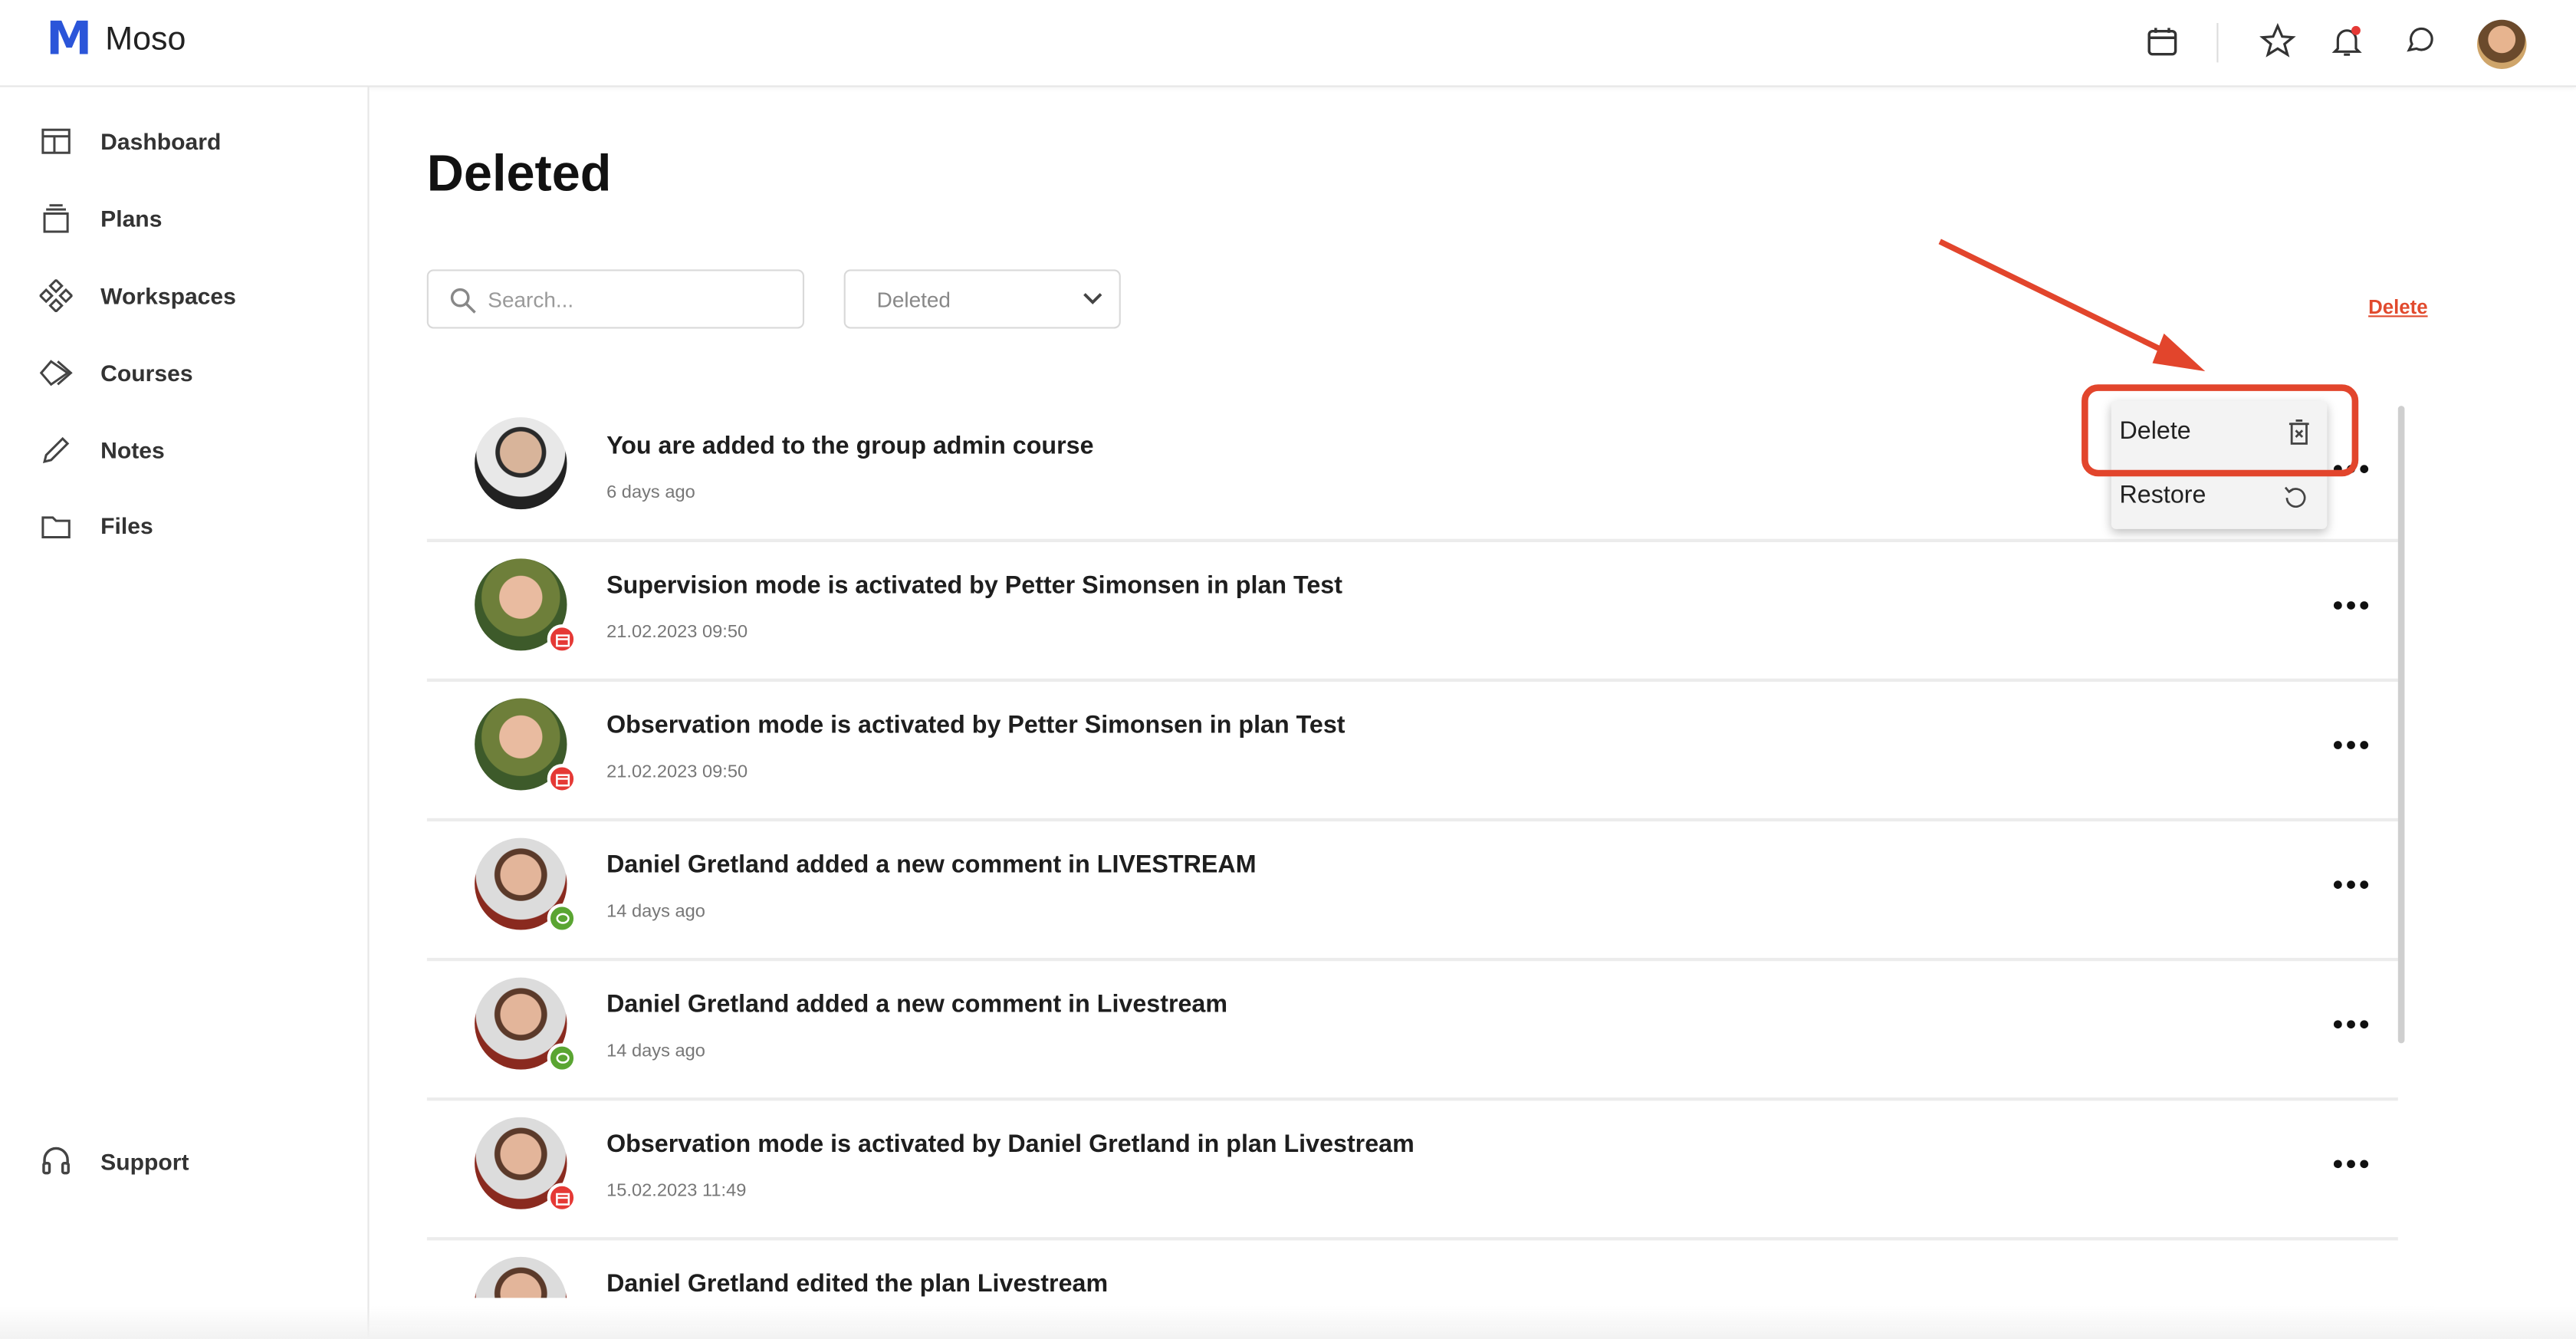 The image size is (2576, 1339). What do you see at coordinates (127, 525) in the screenshot?
I see `sidebar-item-label: Files` at bounding box center [127, 525].